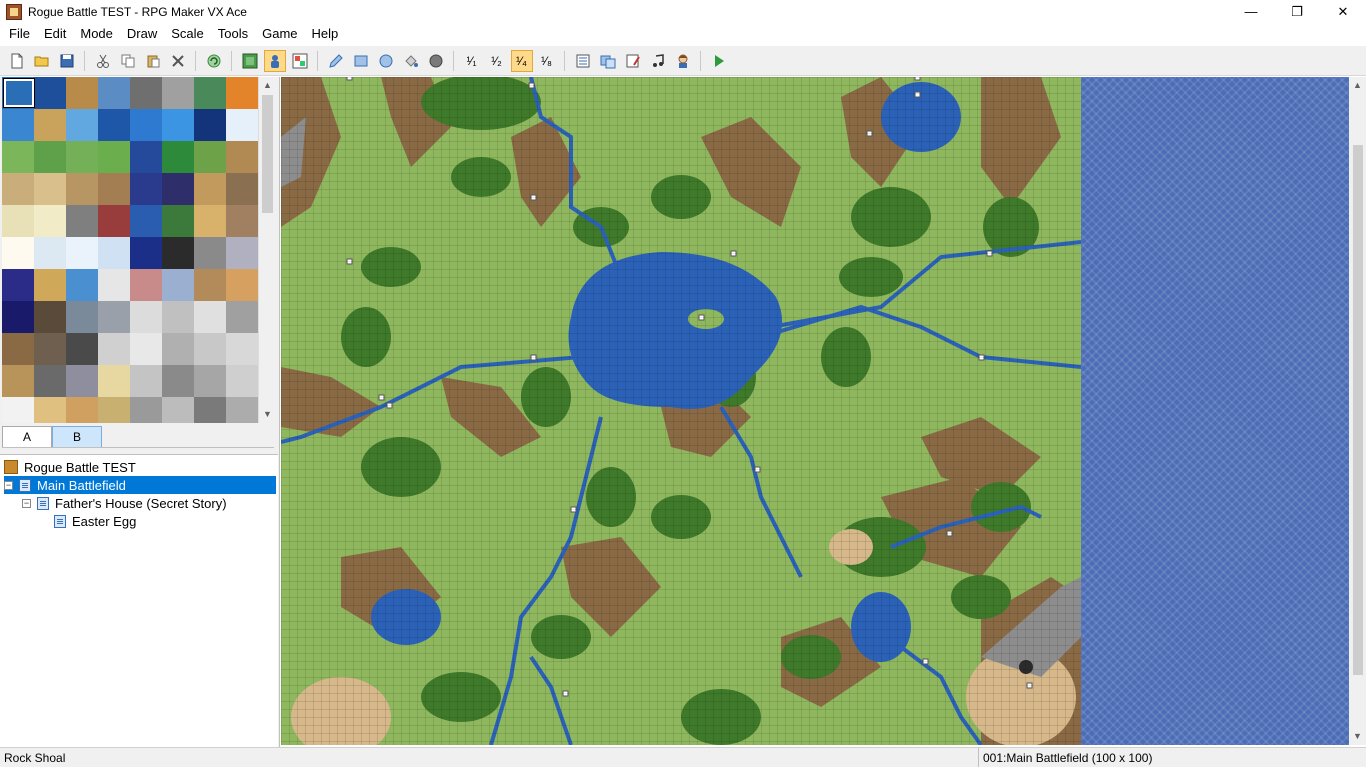 The width and height of the screenshot is (1366, 767). I want to click on tree-item-main-battlefield: − Main Battlefield, so click(140, 485).